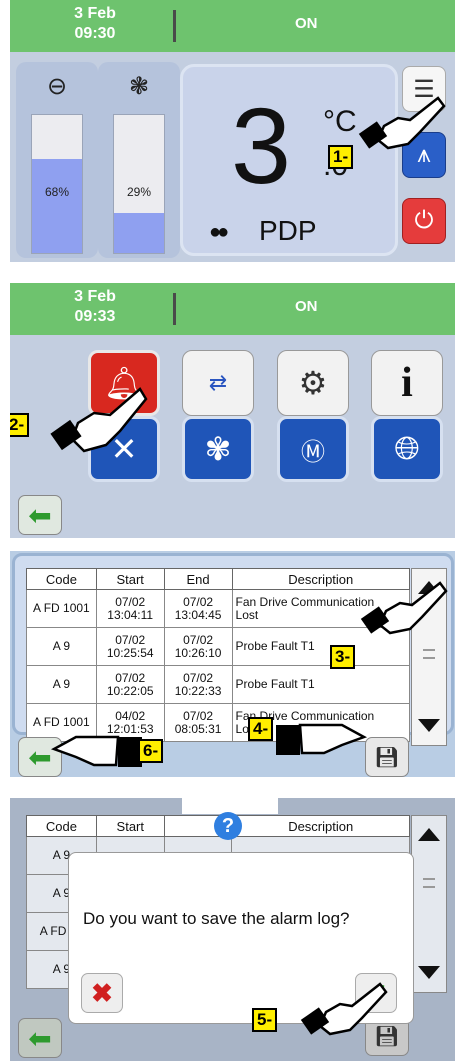 Image resolution: width=455 pixels, height=1061 pixels. I want to click on refrigerant-circuit-icon: ⇄, so click(218, 382).